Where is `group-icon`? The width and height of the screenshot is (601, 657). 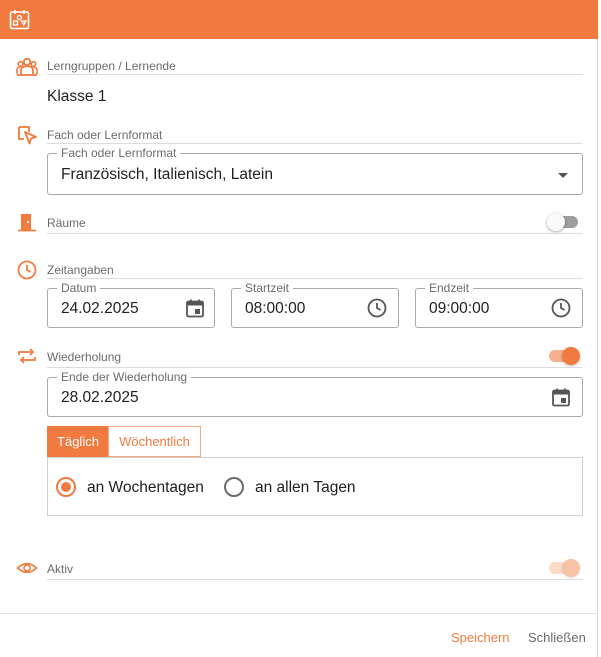 group-icon is located at coordinates (27, 66).